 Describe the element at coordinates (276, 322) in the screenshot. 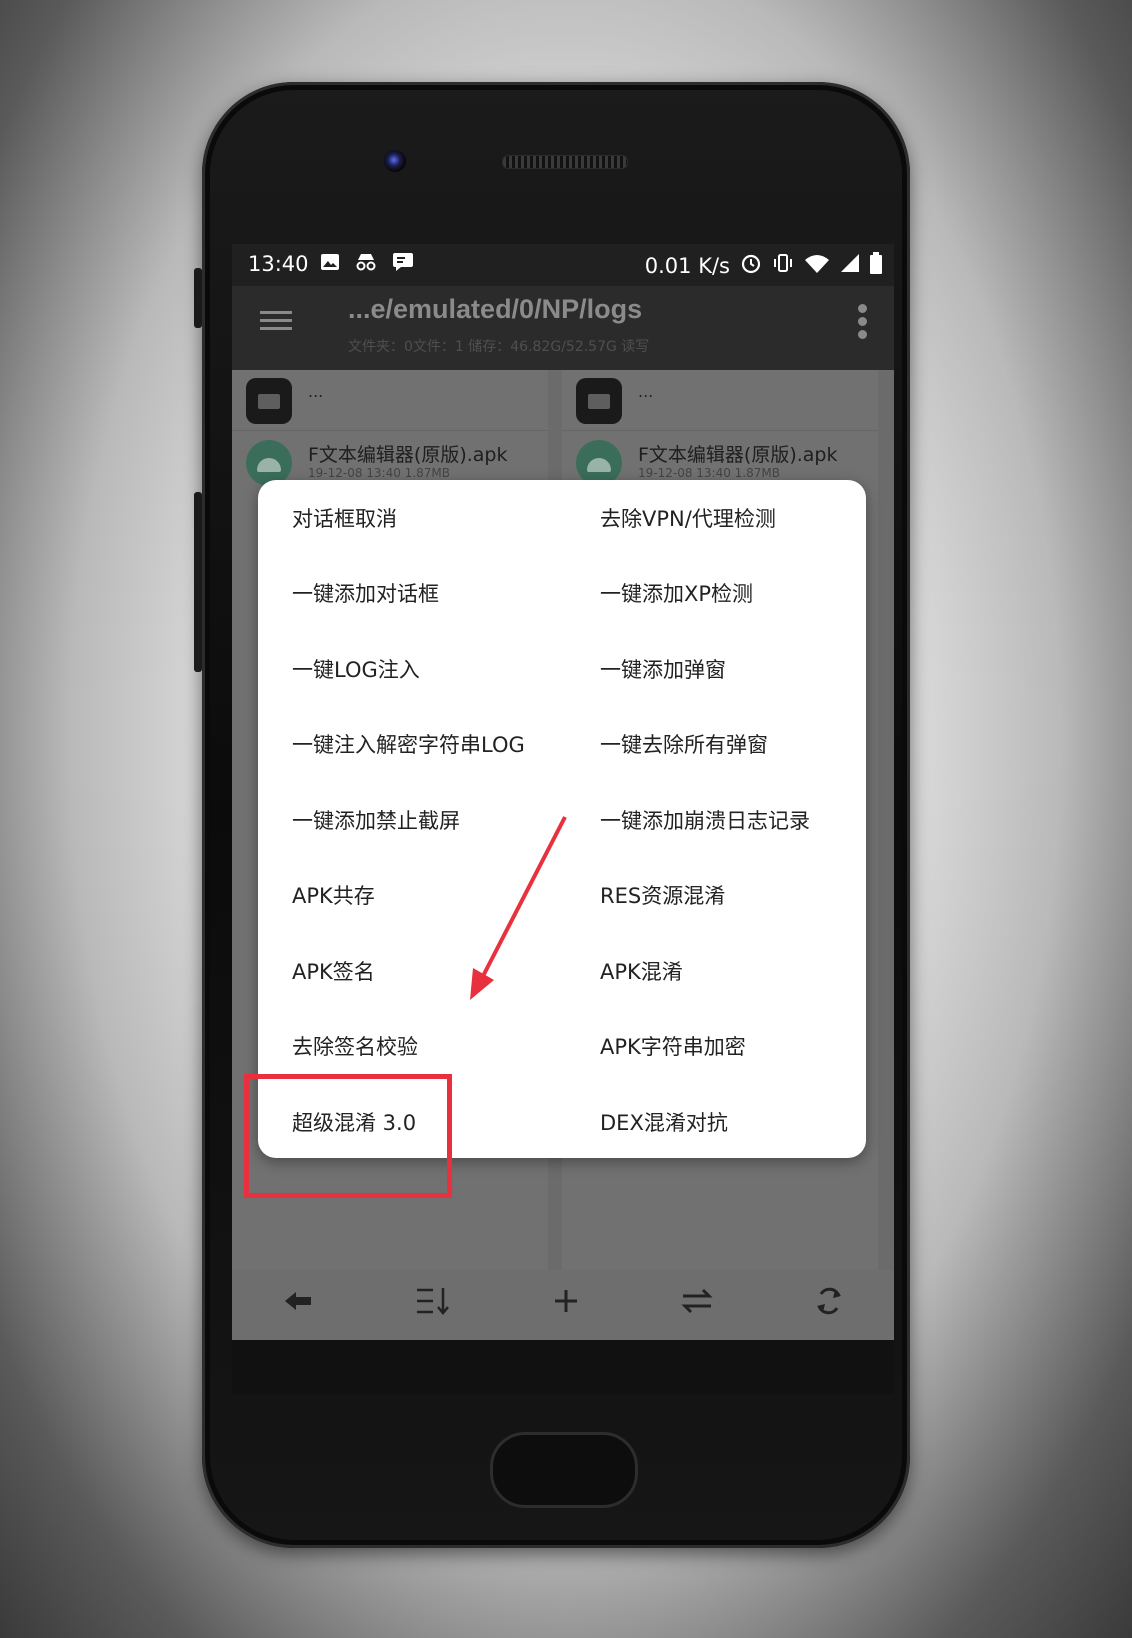

I see `hamburger-menu-icon` at that location.